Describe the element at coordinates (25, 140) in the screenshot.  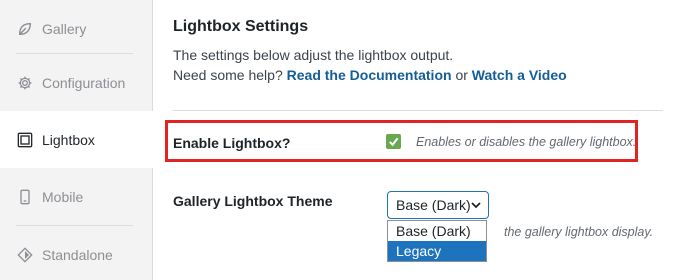
I see `lightbox-icon` at that location.